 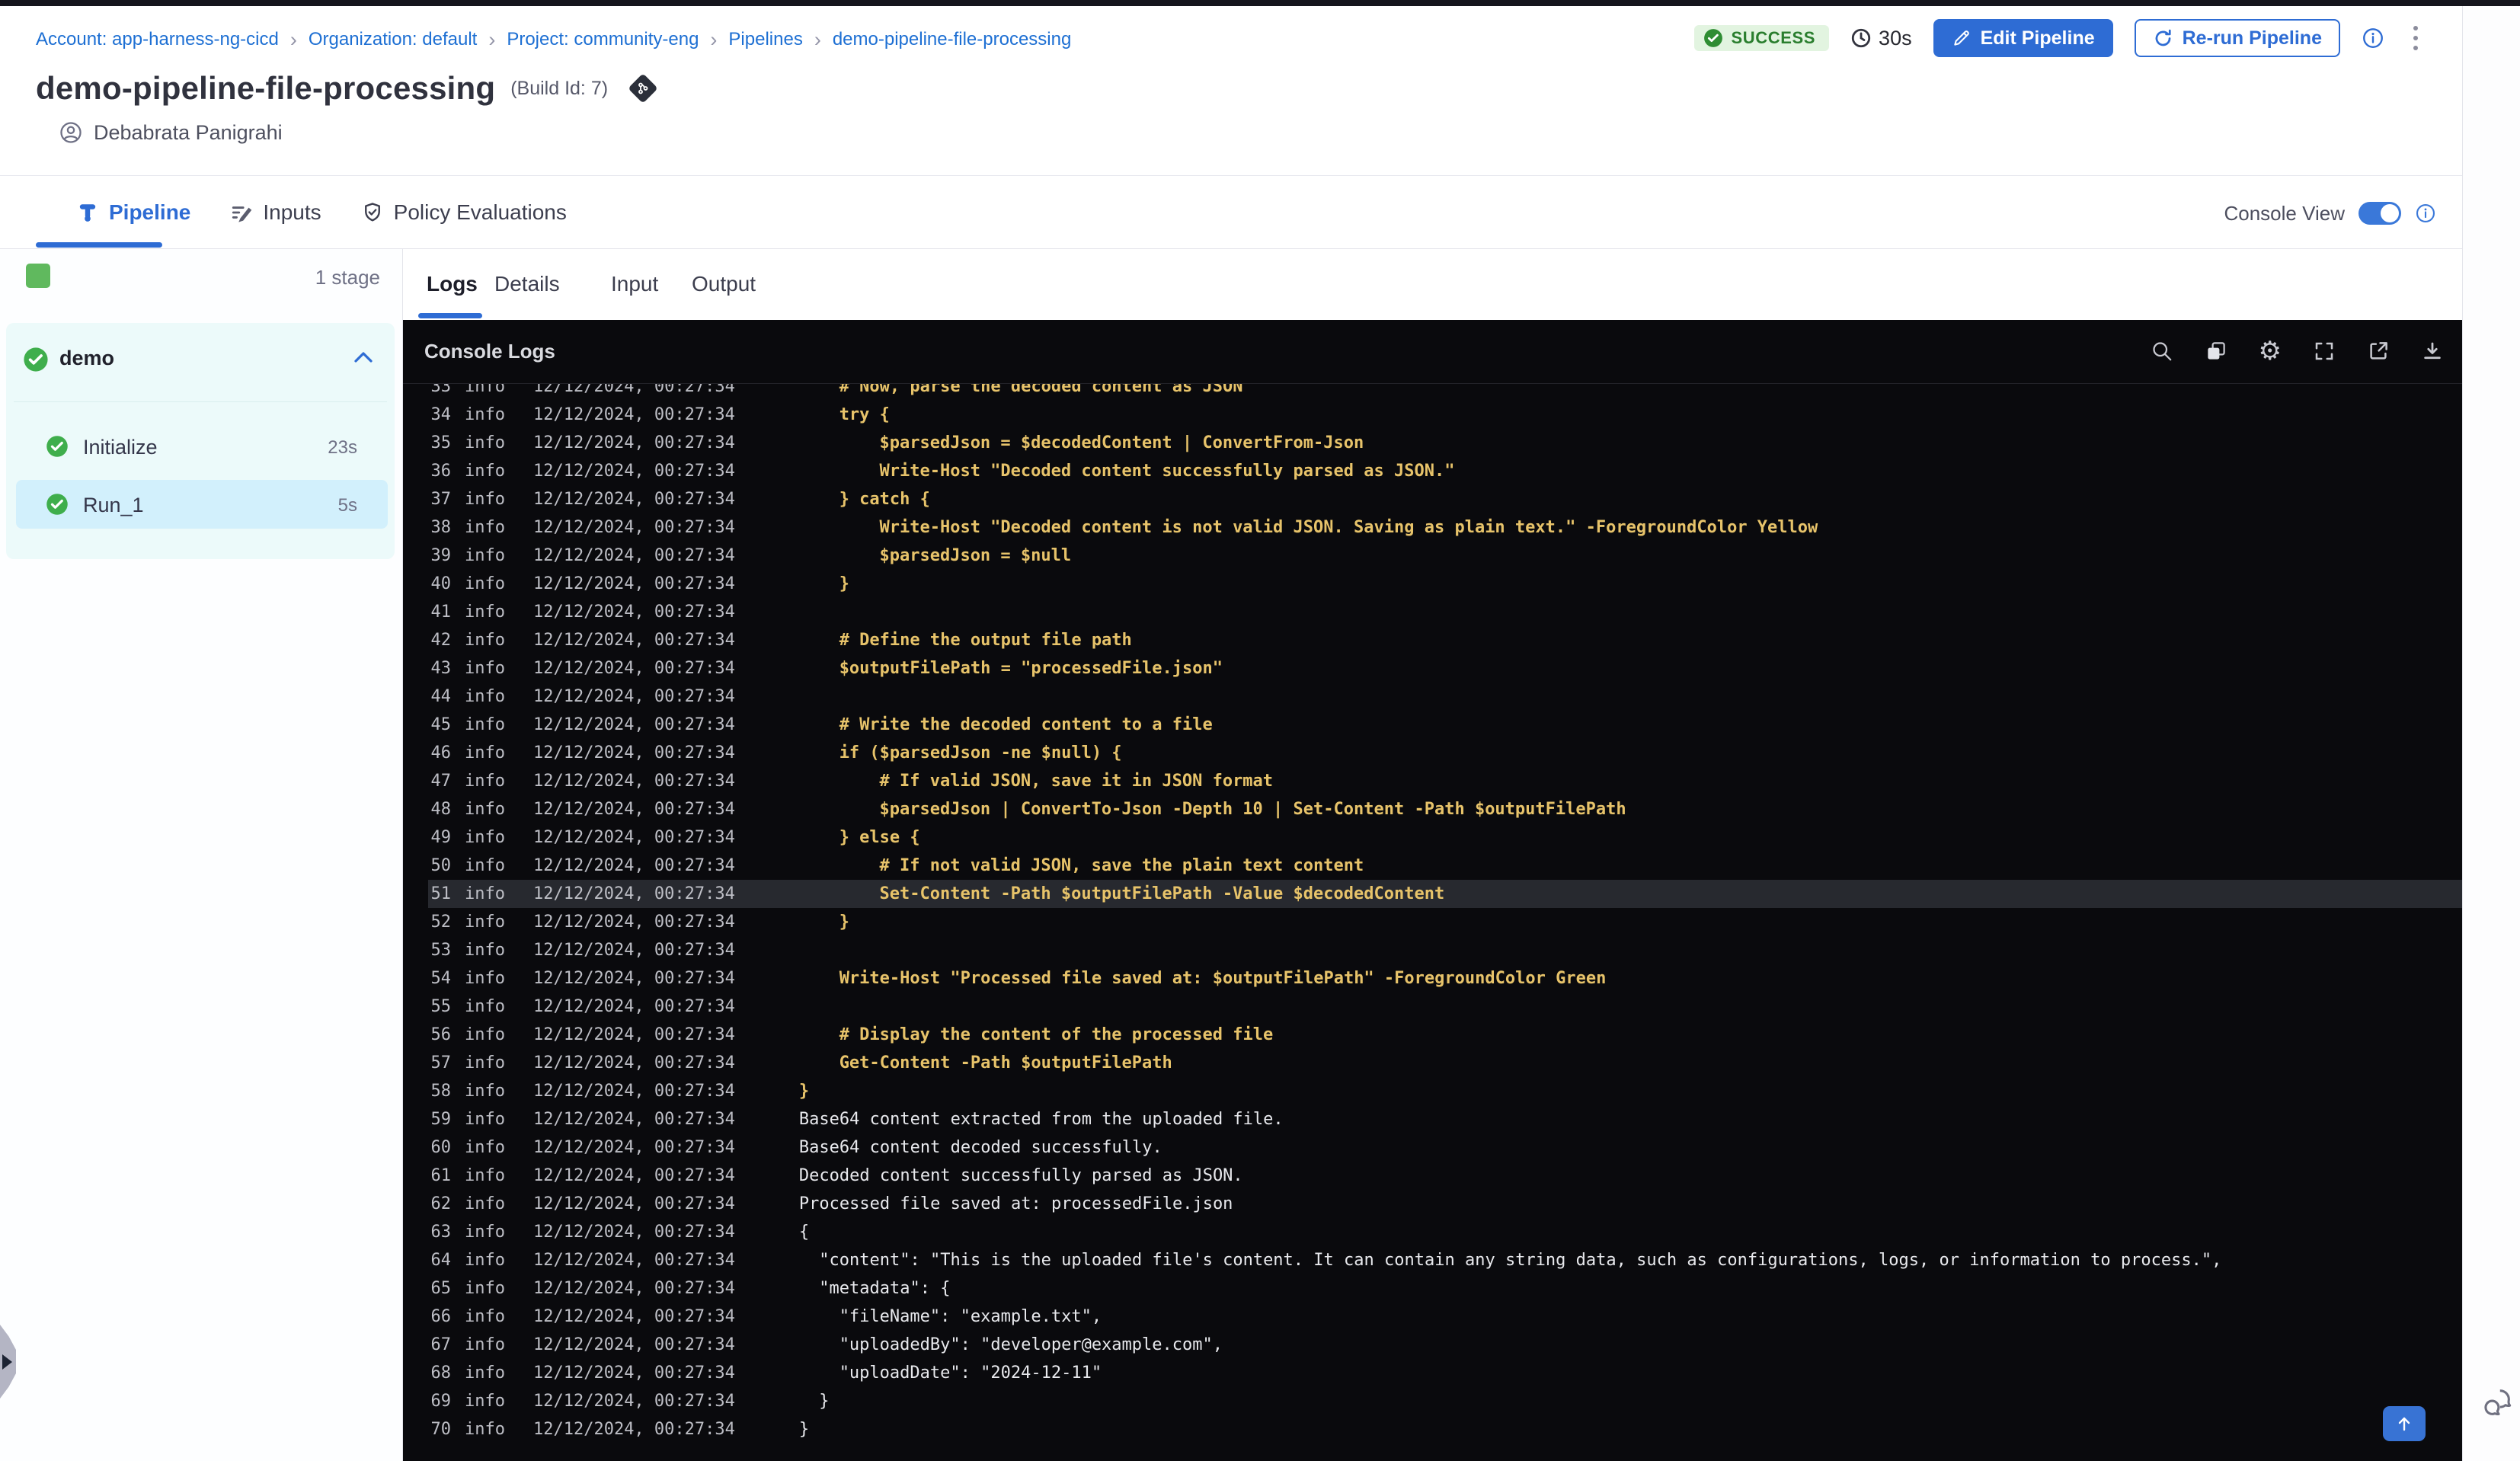 What do you see at coordinates (603, 39) in the screenshot?
I see `breadcrumb-link-2: Project: community-eng` at bounding box center [603, 39].